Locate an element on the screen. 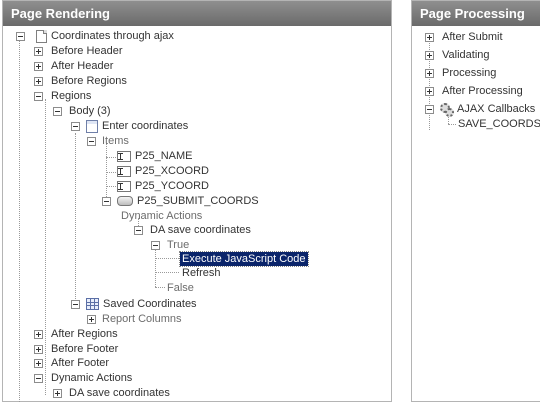 Image resolution: width=540 pixels, height=402 pixels. tree-node-saved-coordinates: Saved Coordinates is located at coordinates (134, 304).